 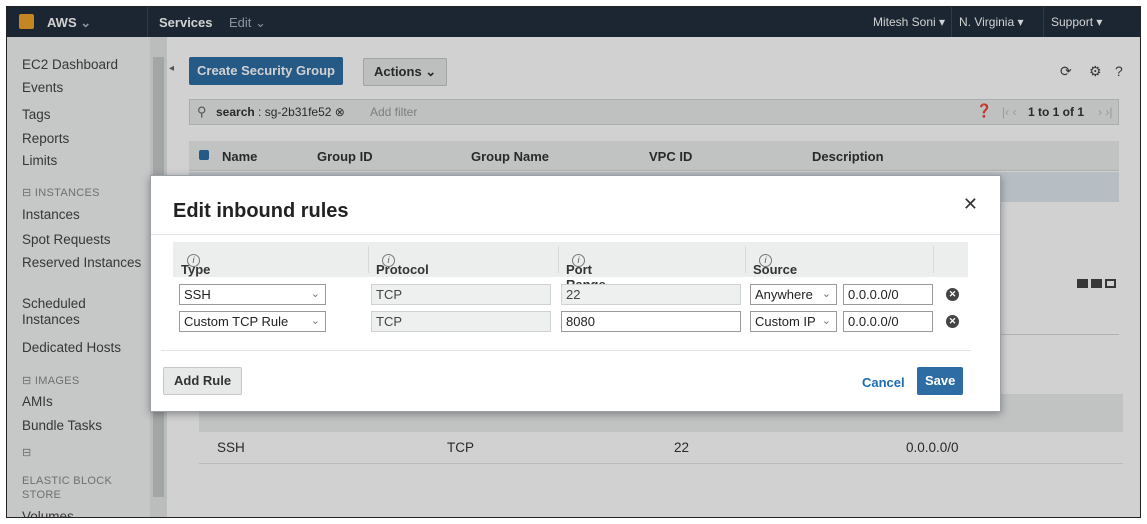 I want to click on column-type-label: Type, so click(x=196, y=269).